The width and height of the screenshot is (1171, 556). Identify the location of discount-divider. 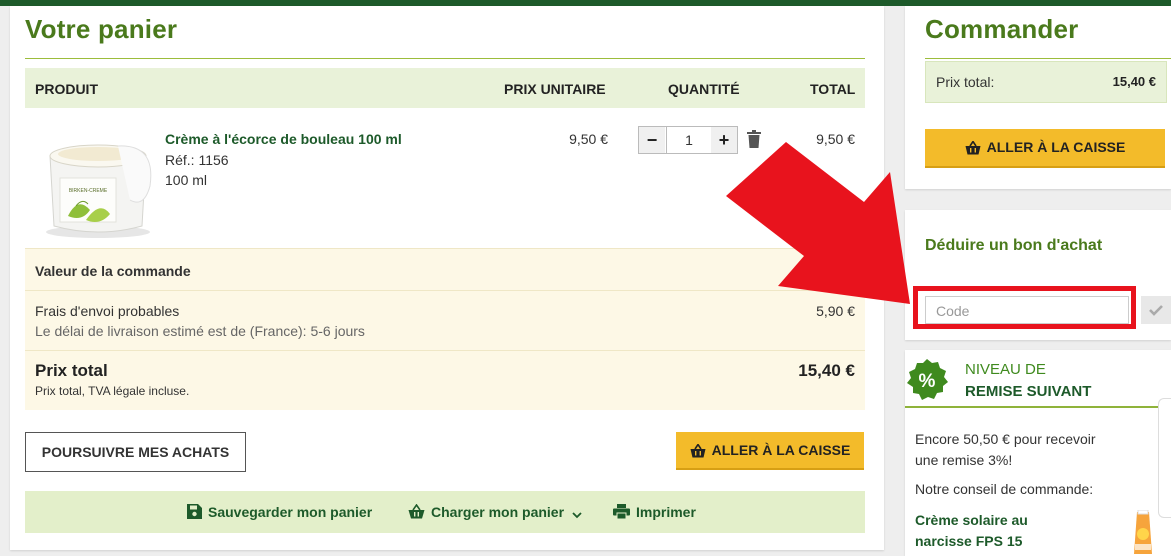
(1038, 407).